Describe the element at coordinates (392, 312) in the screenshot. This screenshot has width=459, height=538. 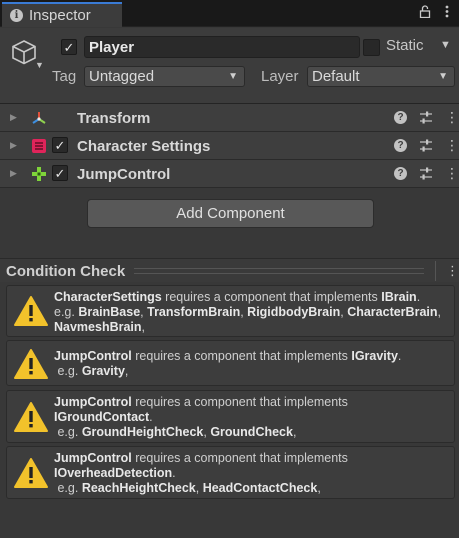
I see `example: CharacterBrain` at that location.